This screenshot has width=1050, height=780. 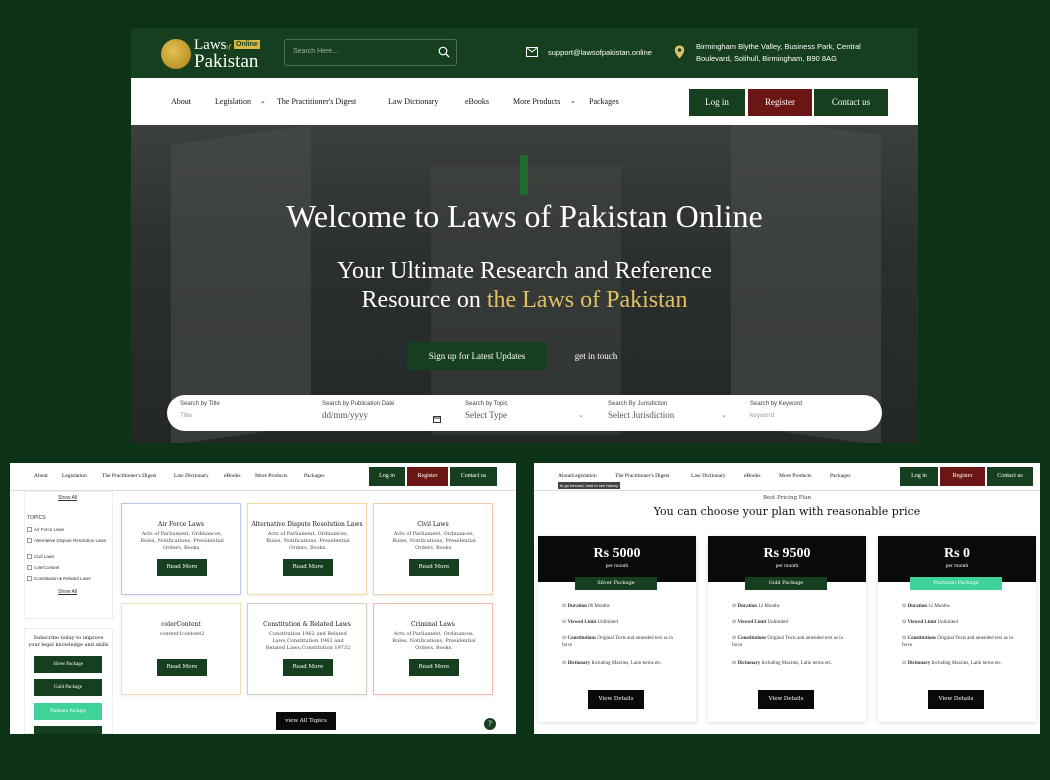 I want to click on lion-emblem-icon, so click(x=176, y=54).